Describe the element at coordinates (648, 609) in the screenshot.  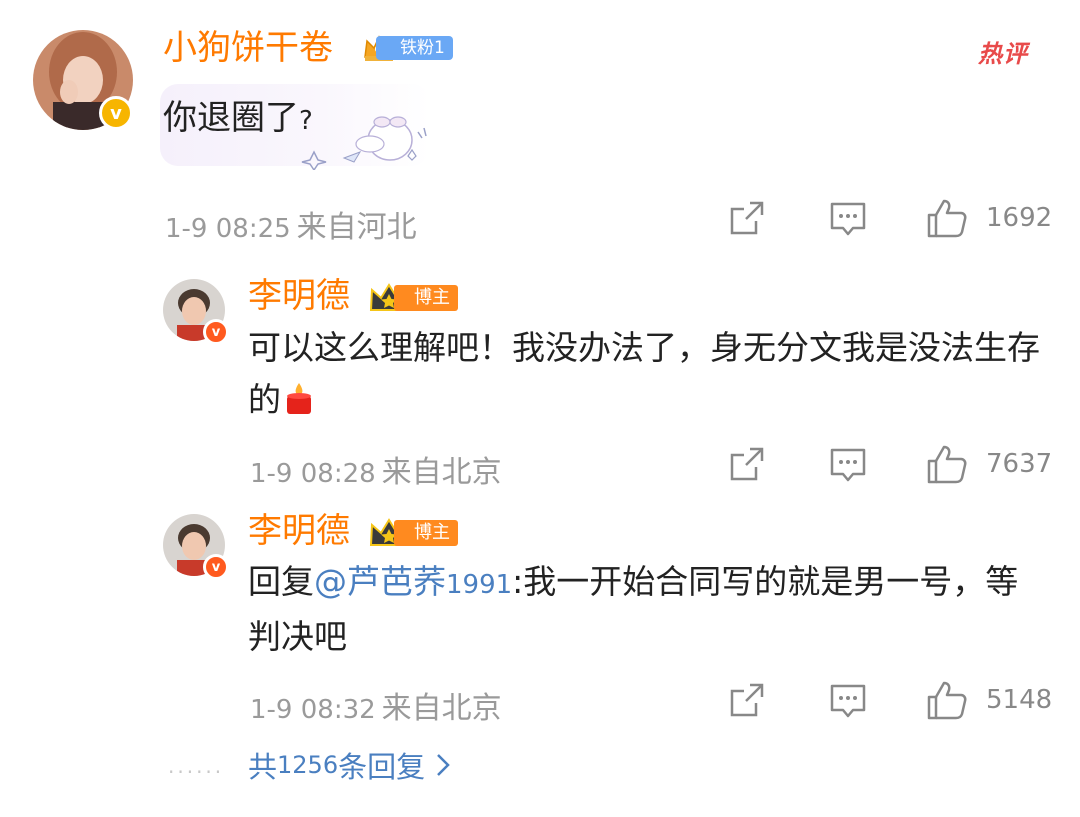
I see `reply-text: 回复@芦芭荞1991:我一开始合同写的就是男一号，等判决吧` at that location.